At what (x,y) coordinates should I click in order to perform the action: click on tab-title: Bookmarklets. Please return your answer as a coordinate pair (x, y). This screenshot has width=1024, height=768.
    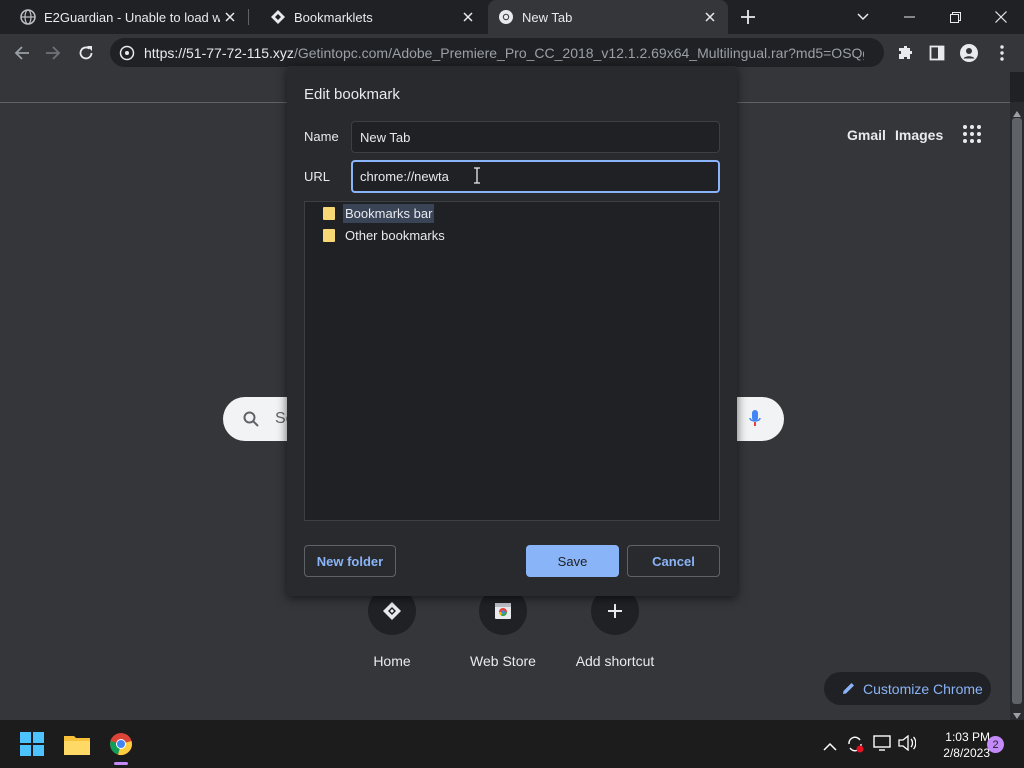
    Looking at the image, I should click on (333, 17).